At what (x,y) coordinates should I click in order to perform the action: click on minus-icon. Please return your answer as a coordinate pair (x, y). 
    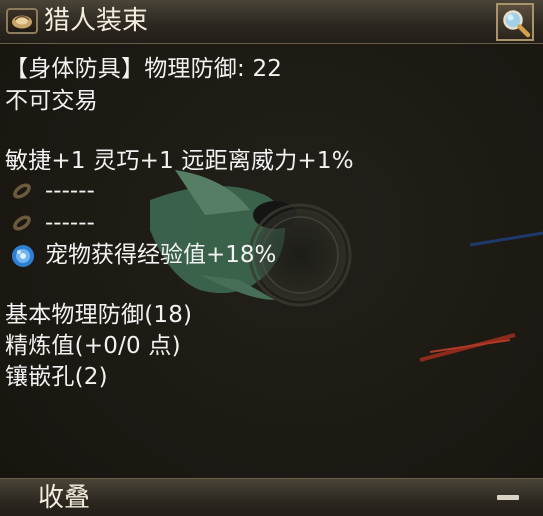
    Looking at the image, I should click on (508, 497).